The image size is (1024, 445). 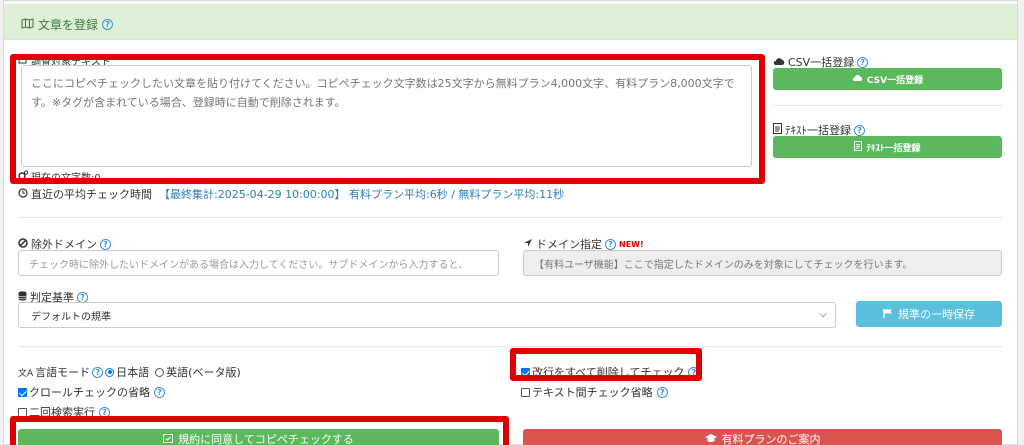 I want to click on lang-en-radio, so click(x=160, y=372).